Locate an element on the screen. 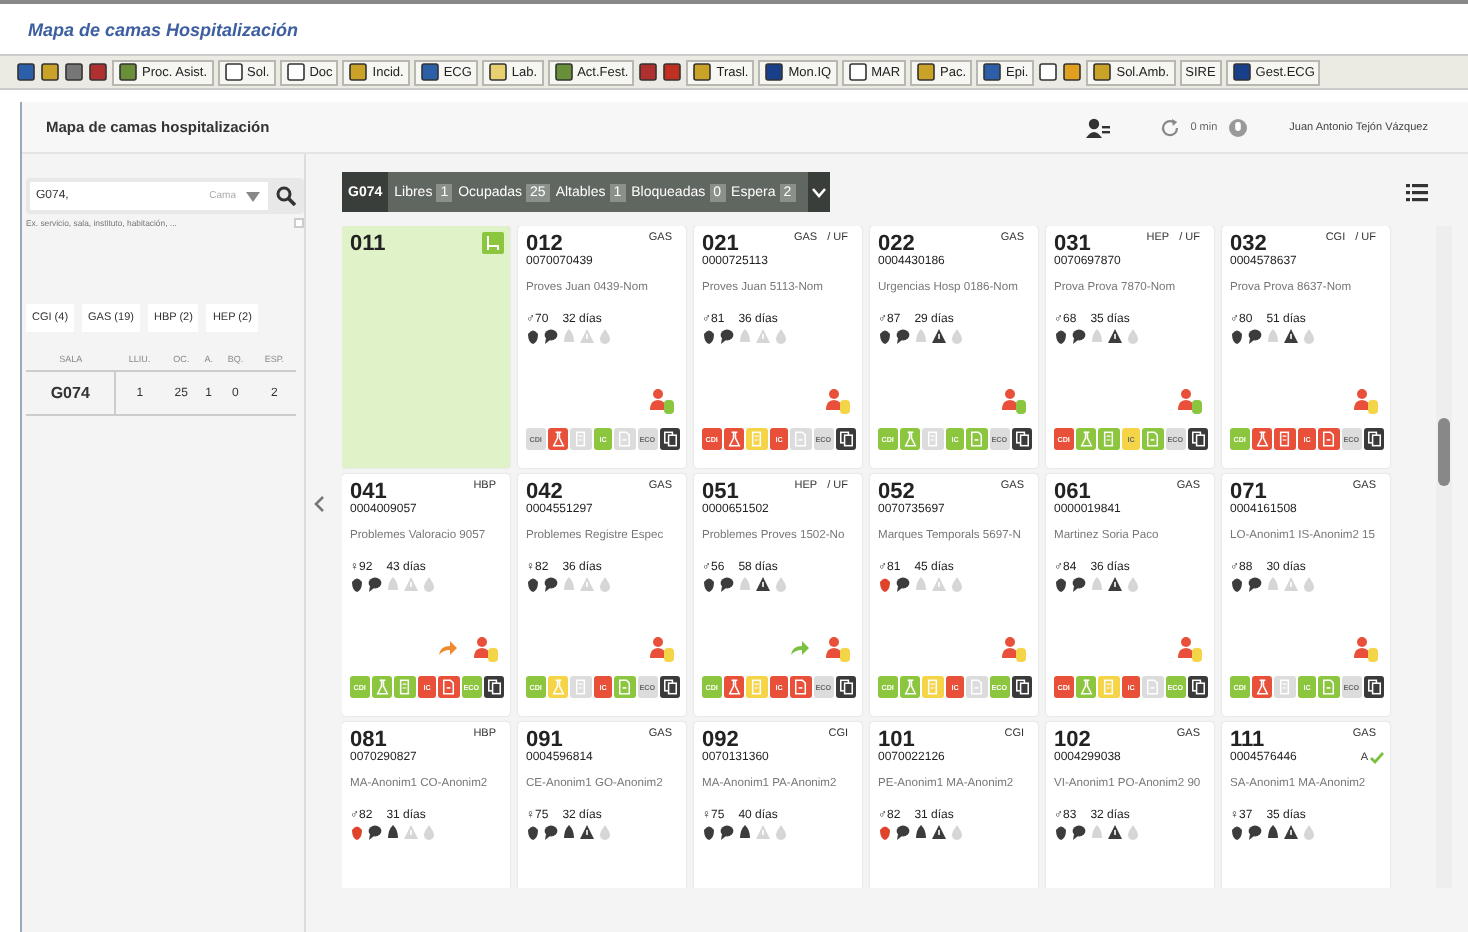 The height and width of the screenshot is (932, 1468). bed-number: 042 is located at coordinates (544, 492).